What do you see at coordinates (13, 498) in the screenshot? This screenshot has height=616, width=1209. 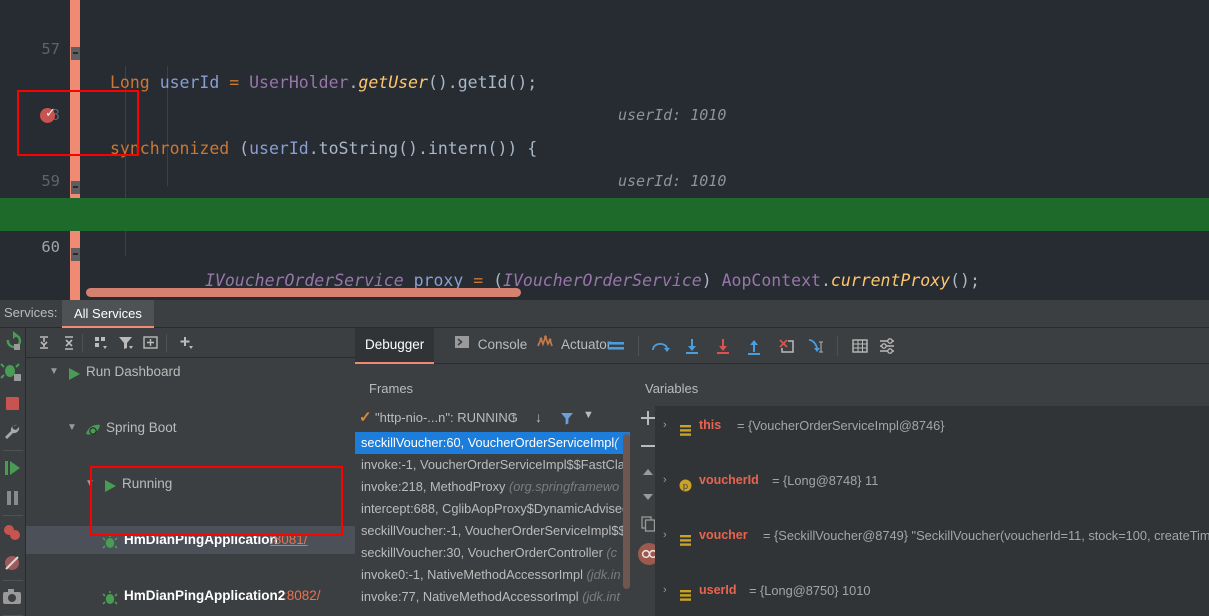 I see `pause-program-icon` at bounding box center [13, 498].